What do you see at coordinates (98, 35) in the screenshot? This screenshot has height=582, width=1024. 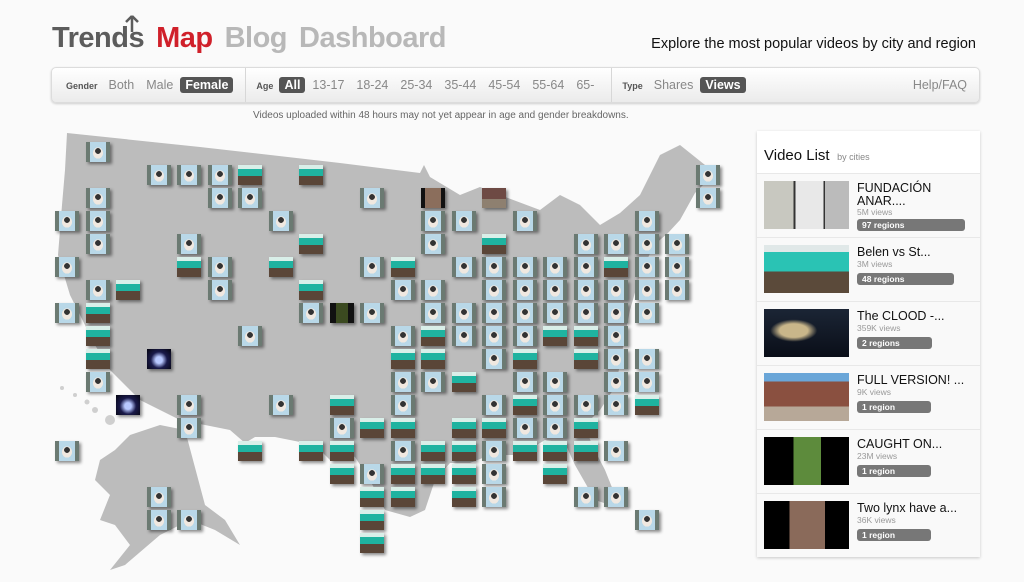 I see `nav-trends: Trends` at bounding box center [98, 35].